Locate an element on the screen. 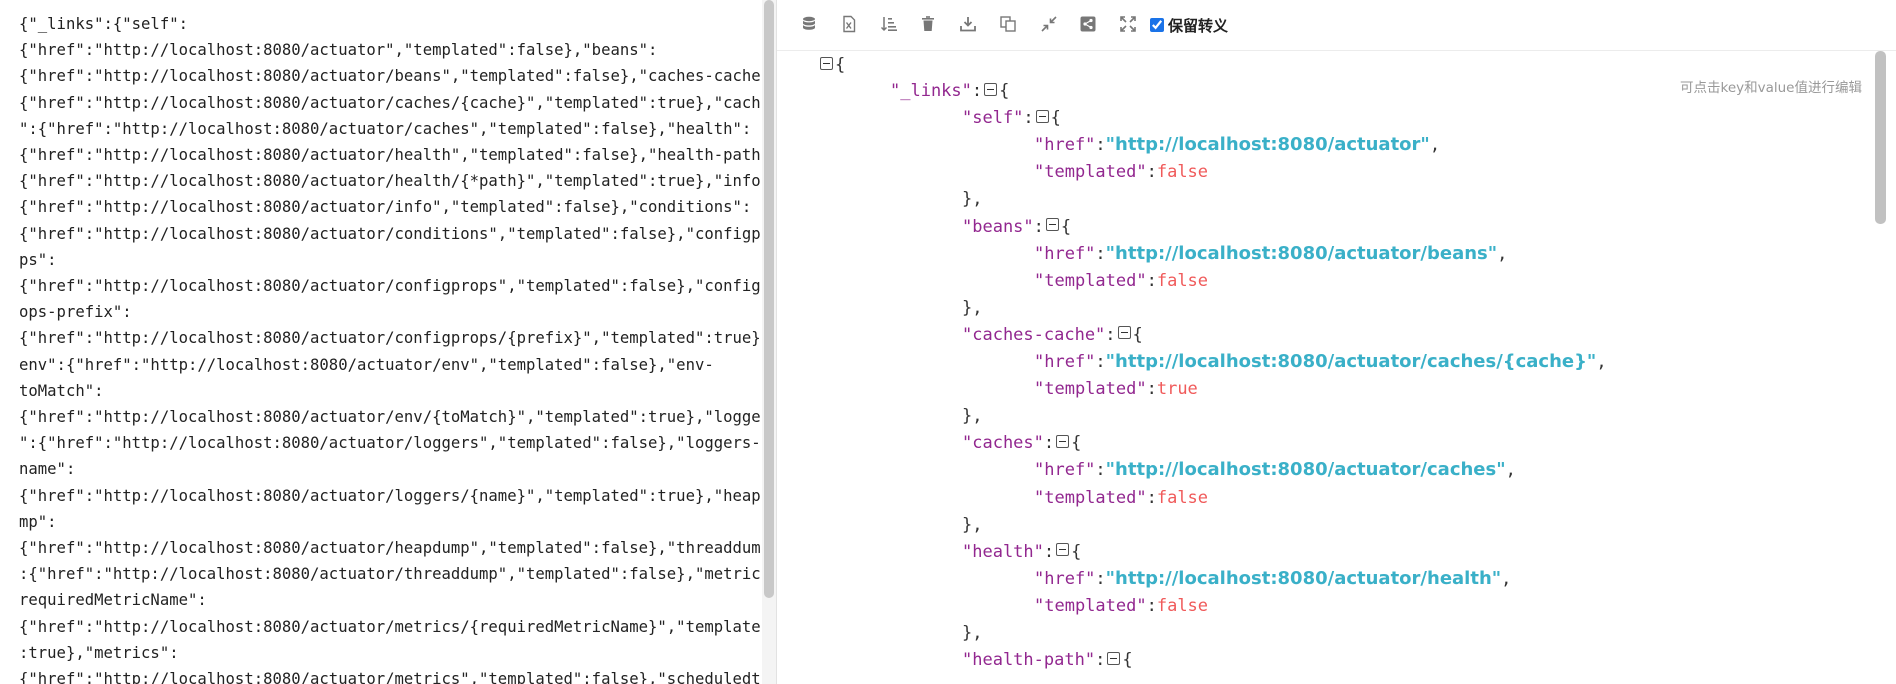  excel-export-button is located at coordinates (849, 24).